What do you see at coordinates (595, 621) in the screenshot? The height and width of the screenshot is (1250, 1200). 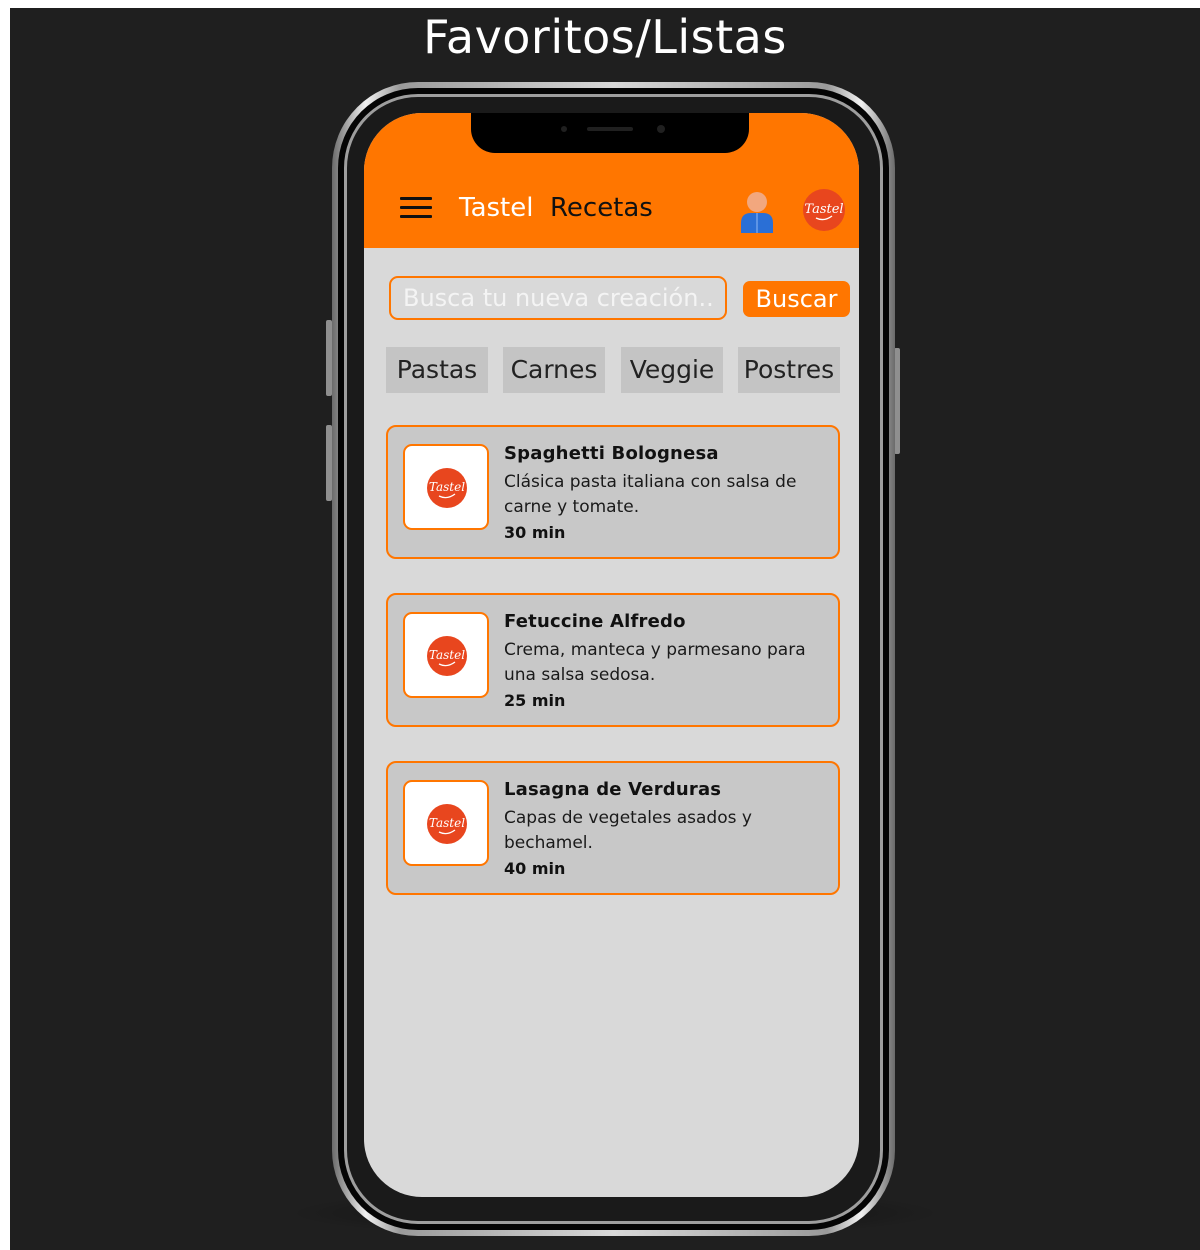 I see `recipe-title: Fetuccine Alfredo` at bounding box center [595, 621].